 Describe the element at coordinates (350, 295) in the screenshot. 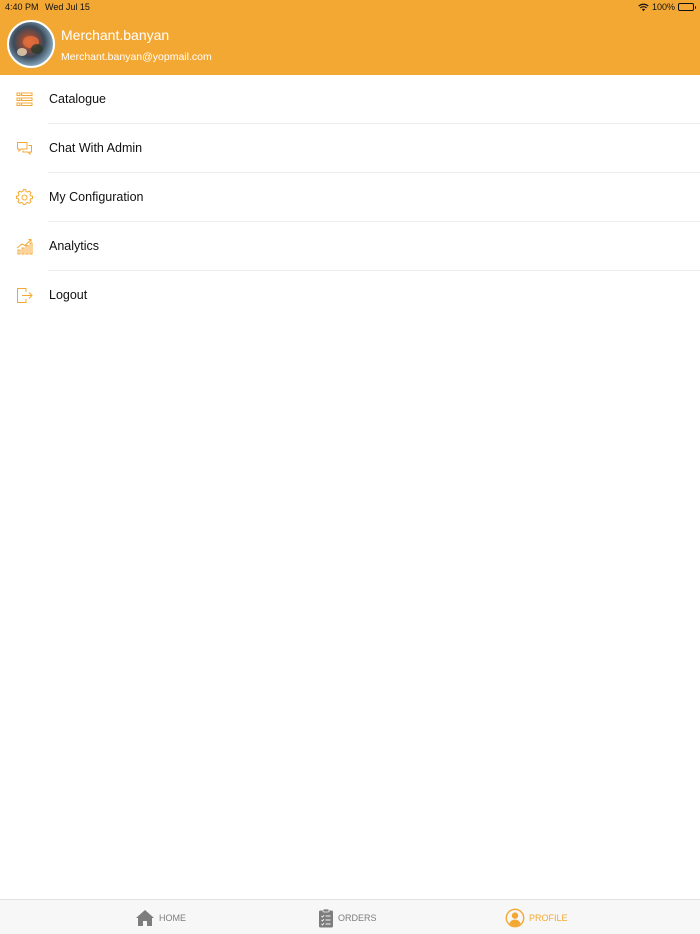

I see `menu-item-logout: Logout` at that location.